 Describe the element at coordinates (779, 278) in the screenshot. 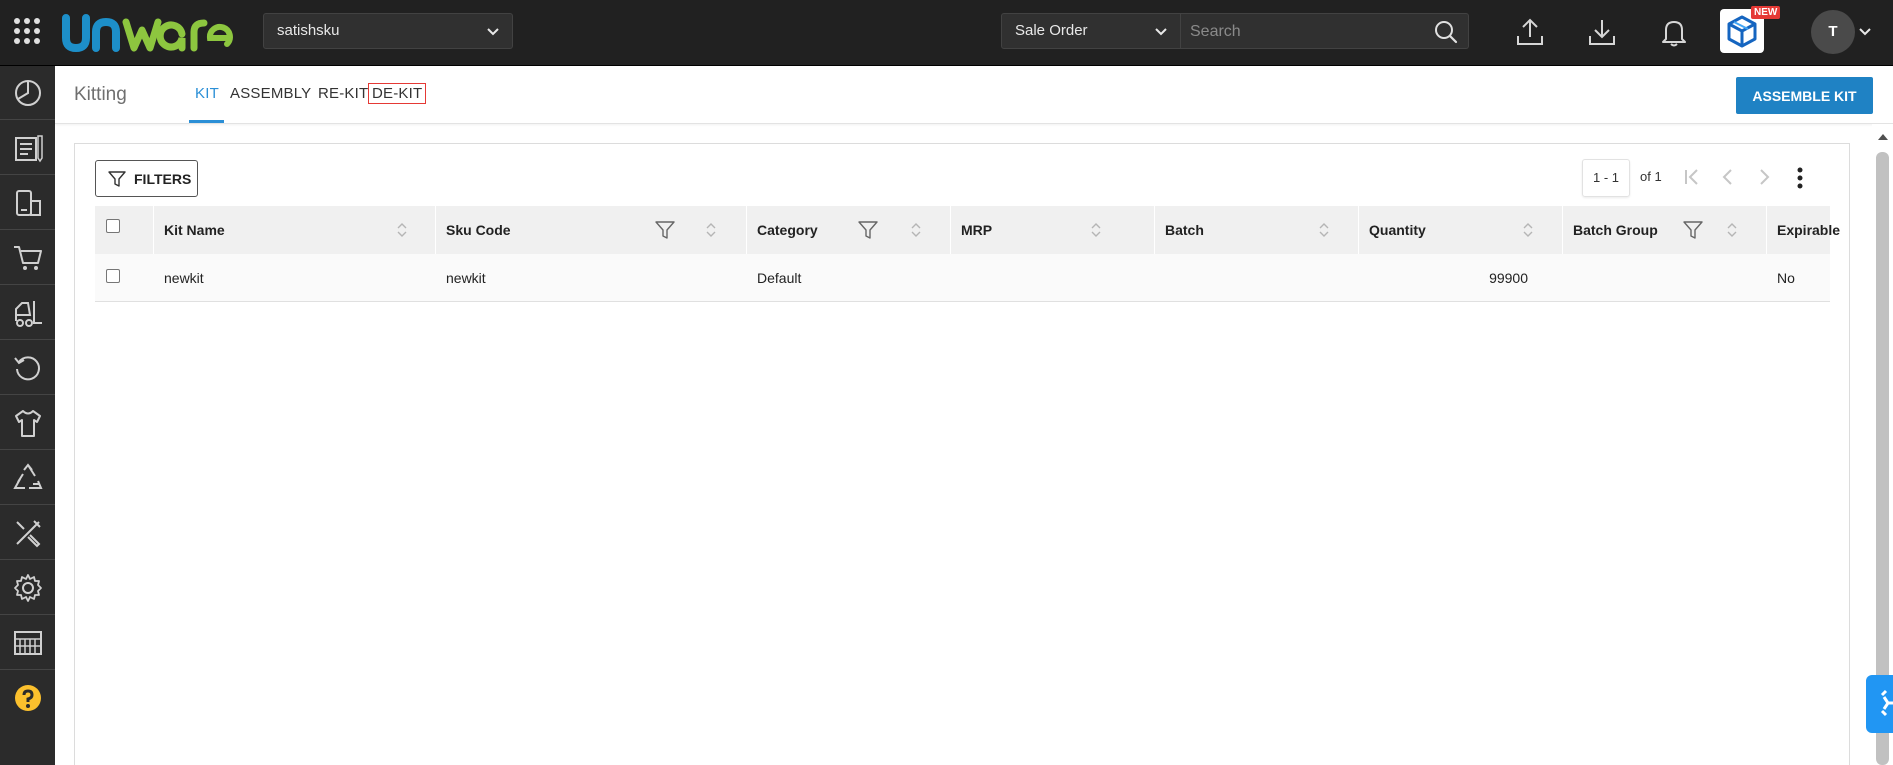

I see `cell-category: Default` at that location.